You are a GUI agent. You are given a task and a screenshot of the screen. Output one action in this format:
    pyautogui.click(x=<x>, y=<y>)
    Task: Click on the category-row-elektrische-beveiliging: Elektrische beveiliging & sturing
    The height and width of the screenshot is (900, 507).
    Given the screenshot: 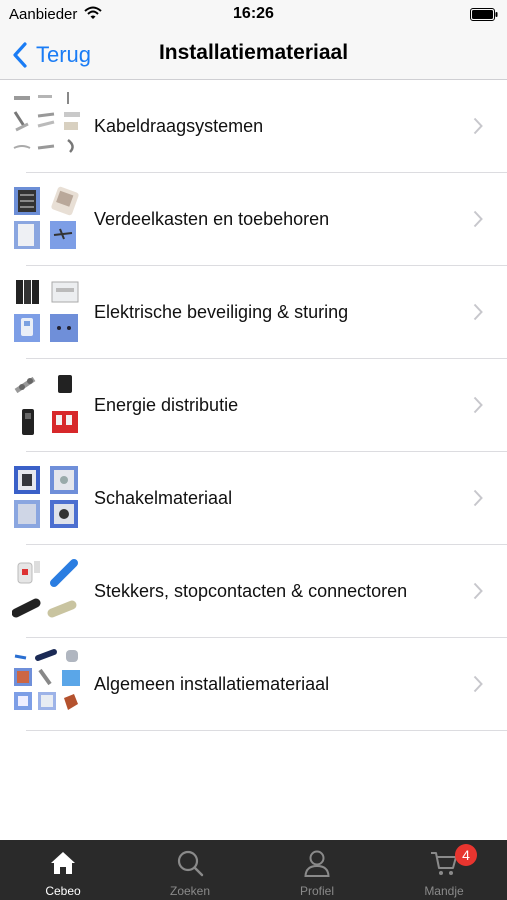 What is the action you would take?
    pyautogui.click(x=253, y=312)
    